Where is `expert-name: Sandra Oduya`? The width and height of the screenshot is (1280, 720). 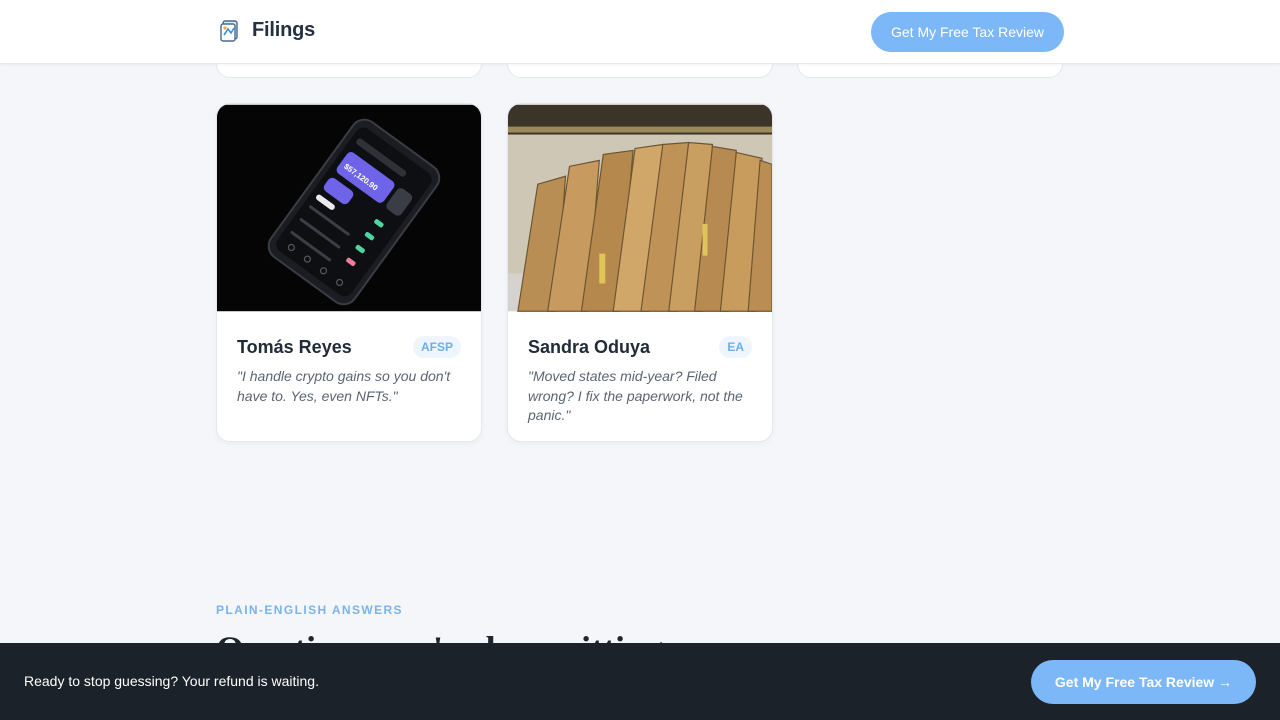 expert-name: Sandra Oduya is located at coordinates (589, 346).